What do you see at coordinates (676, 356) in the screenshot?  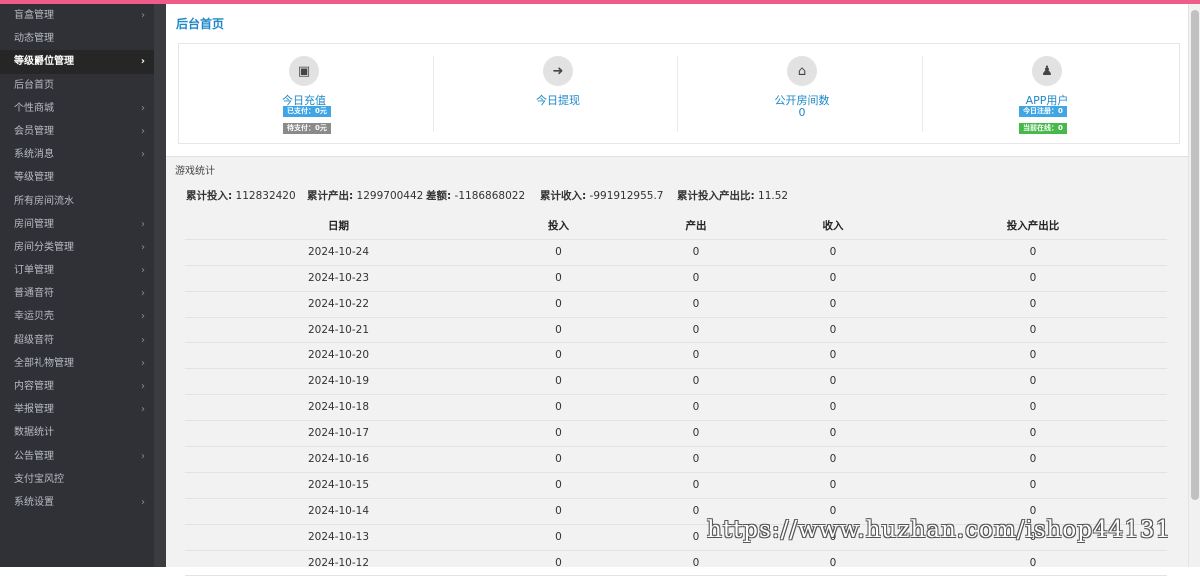 I see `table-row: 2024-10-20 0 0 0 0` at bounding box center [676, 356].